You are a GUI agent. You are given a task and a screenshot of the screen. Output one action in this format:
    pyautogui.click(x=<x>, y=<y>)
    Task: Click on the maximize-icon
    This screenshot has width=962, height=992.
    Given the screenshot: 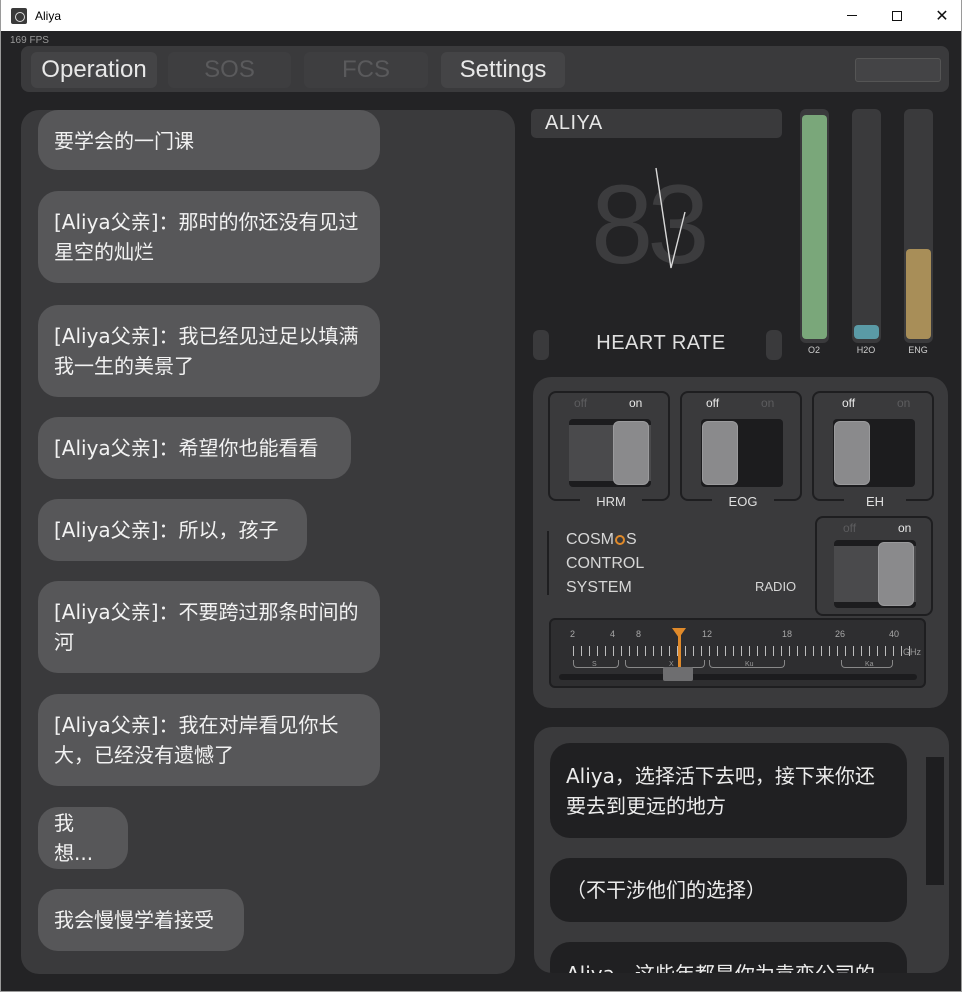 What is the action you would take?
    pyautogui.click(x=897, y=15)
    